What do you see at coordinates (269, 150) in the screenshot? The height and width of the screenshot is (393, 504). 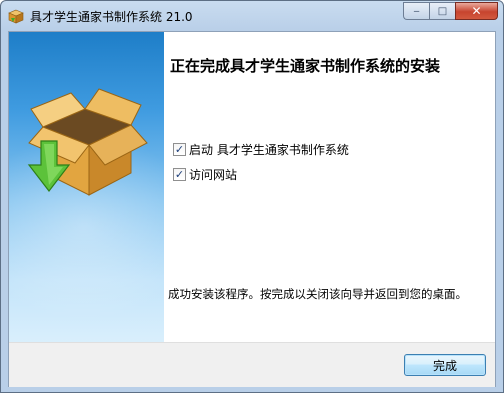 I see `launch-app-label: 启动 具才学生通家书制作系统` at bounding box center [269, 150].